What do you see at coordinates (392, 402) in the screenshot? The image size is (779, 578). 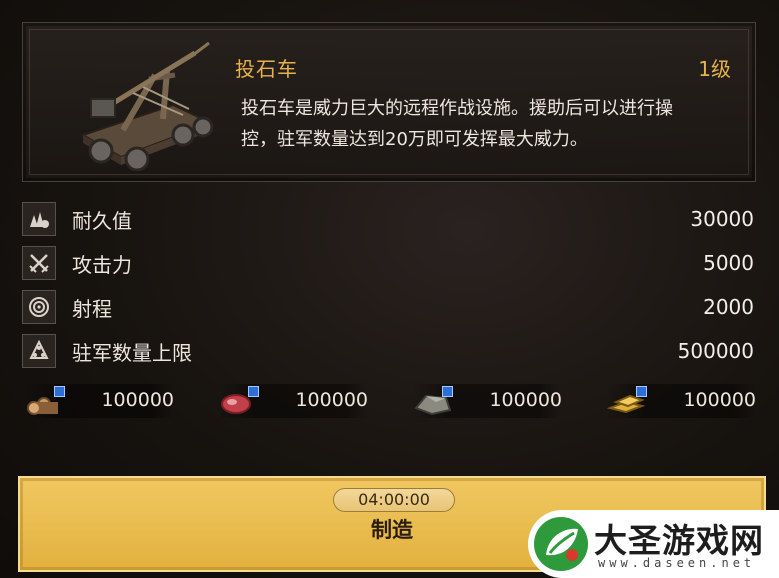 I see `resource-cost-row: 100000 100000 100000 100000` at bounding box center [392, 402].